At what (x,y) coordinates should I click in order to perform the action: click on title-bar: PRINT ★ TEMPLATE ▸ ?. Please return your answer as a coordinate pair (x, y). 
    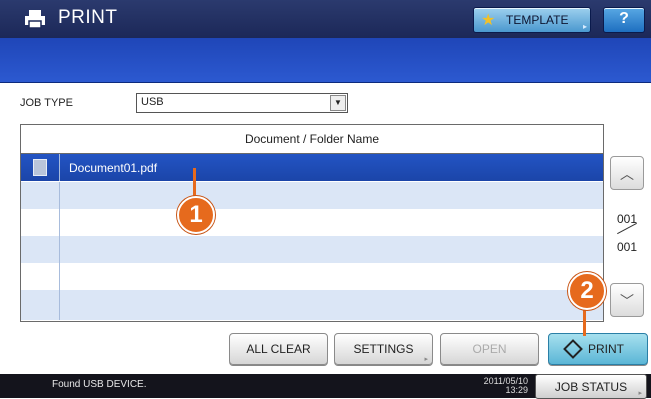
    Looking at the image, I should click on (325, 19).